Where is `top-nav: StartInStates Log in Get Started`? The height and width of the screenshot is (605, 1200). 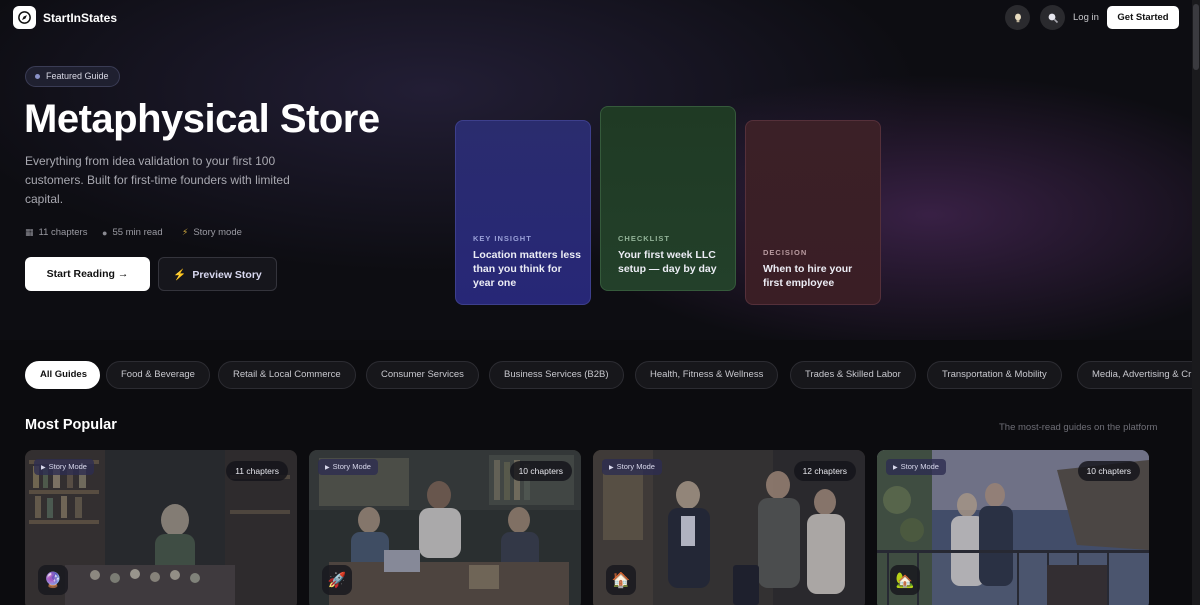 top-nav: StartInStates Log in Get Started is located at coordinates (596, 18).